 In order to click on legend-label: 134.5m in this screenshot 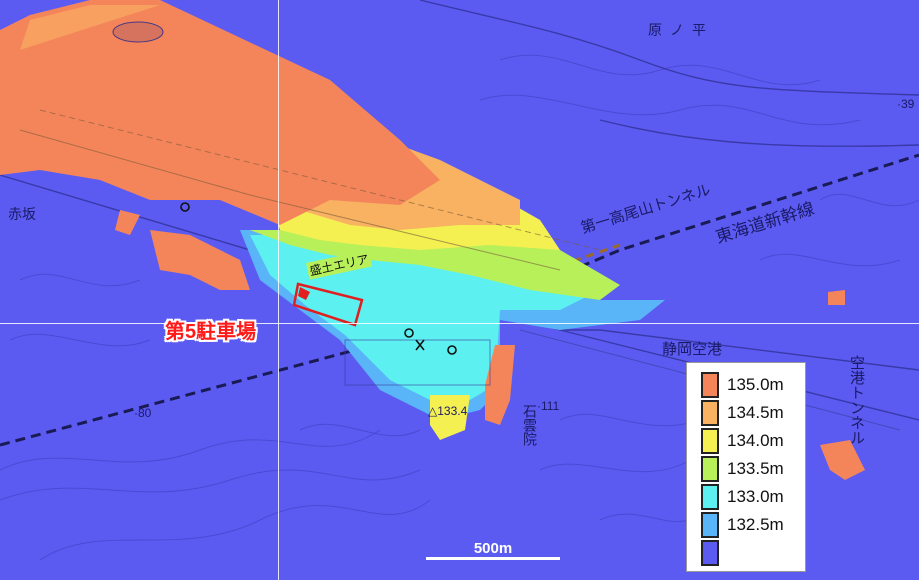, I will do `click(755, 412)`.